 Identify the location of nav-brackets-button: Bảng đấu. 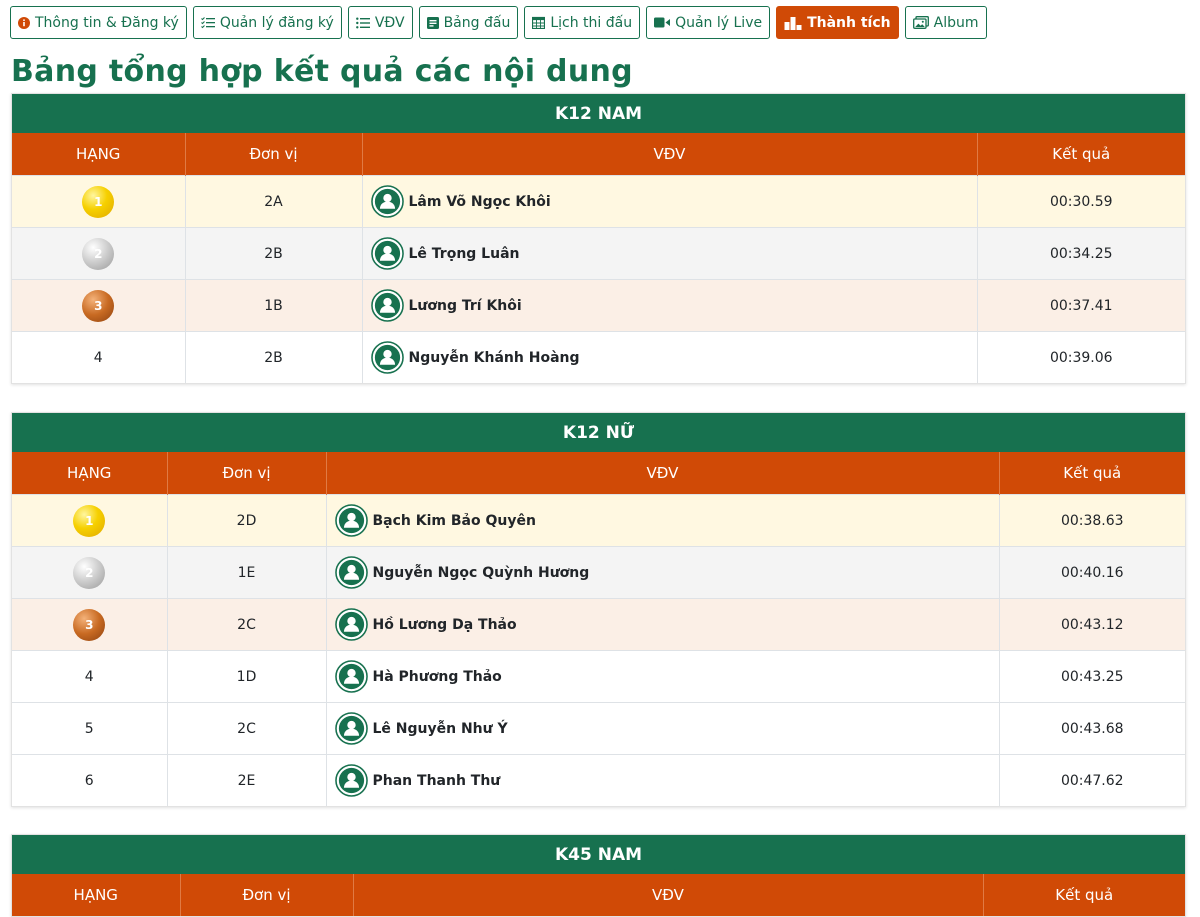
(468, 22).